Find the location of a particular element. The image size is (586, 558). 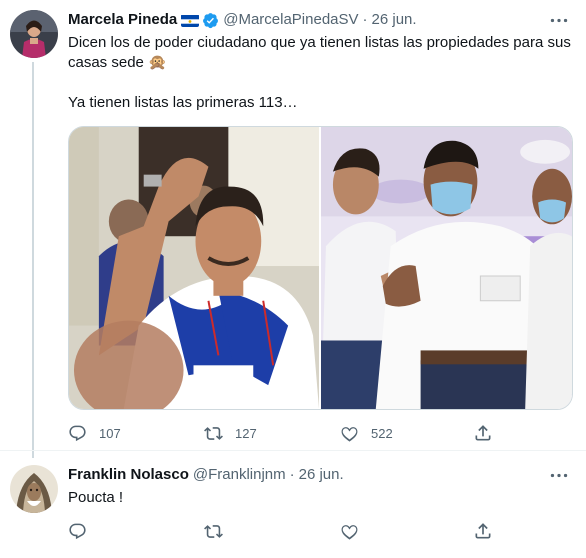

avatar-marcela is located at coordinates (34, 34).